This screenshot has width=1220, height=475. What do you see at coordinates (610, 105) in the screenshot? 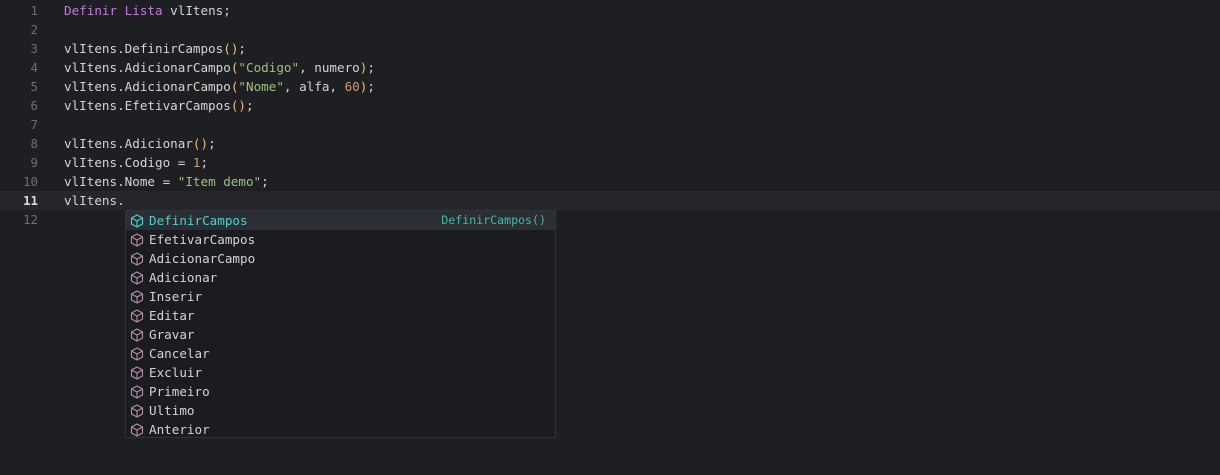
I see `code-line: 6 vlItens.EfetivarCampos();` at bounding box center [610, 105].